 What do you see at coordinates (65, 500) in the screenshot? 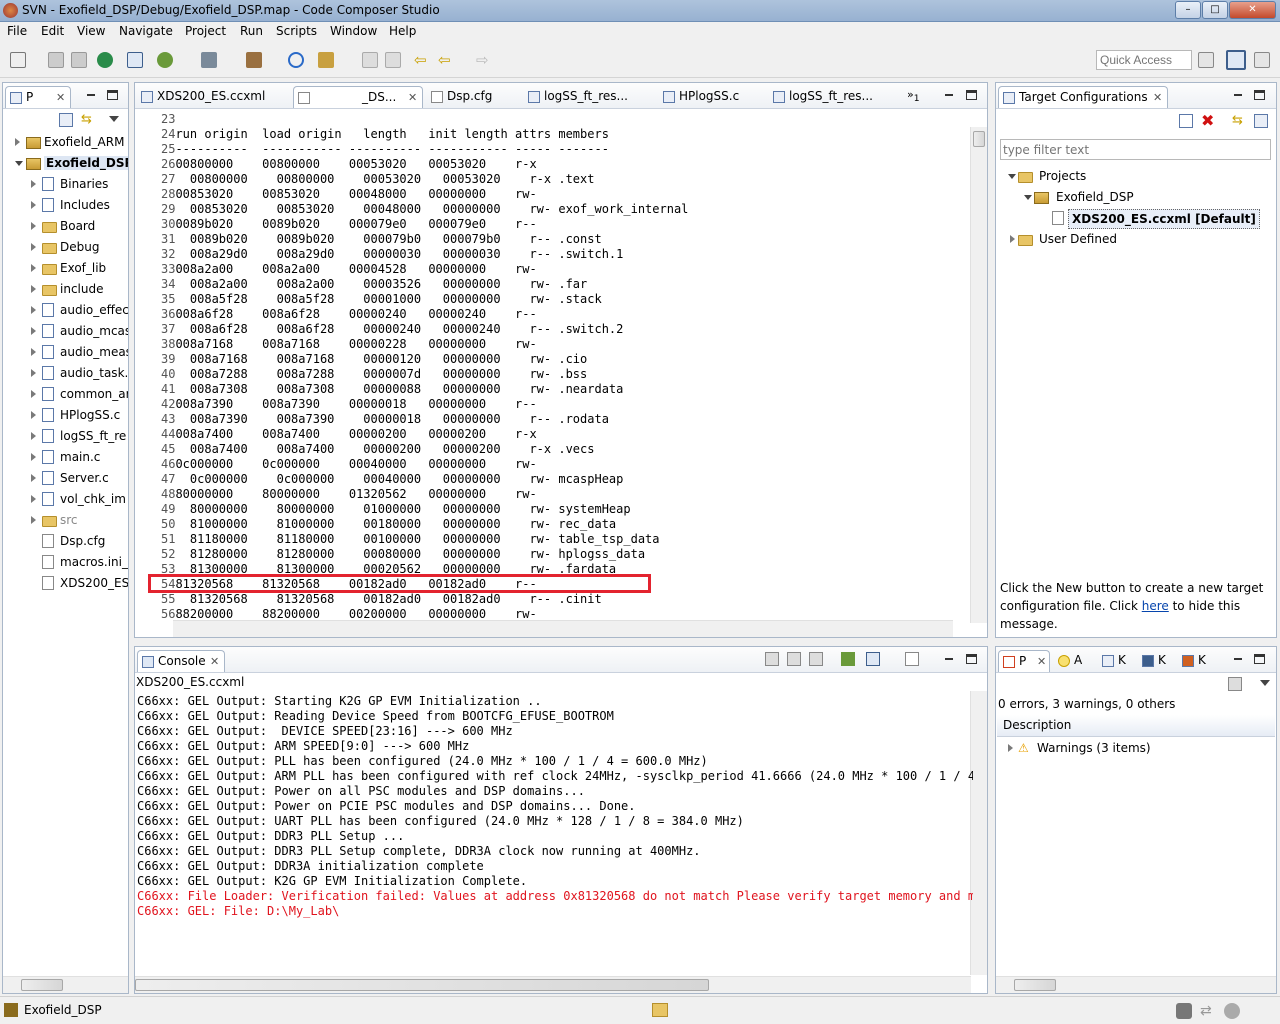
I see `tree-item: vol_chk_im` at bounding box center [65, 500].